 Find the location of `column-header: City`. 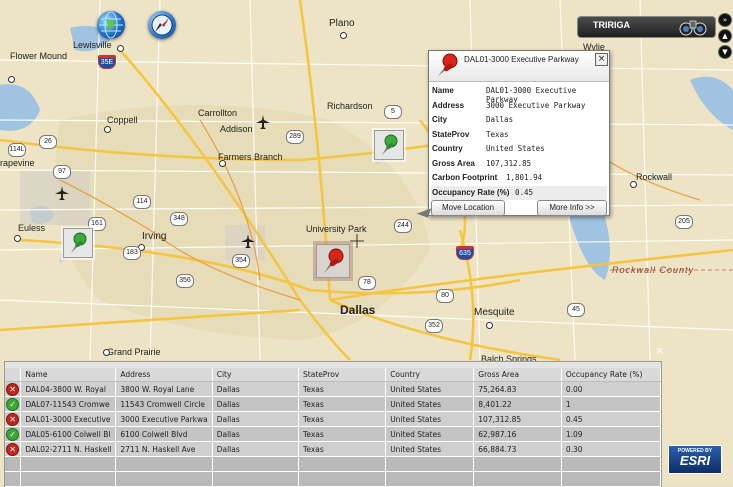

column-header: City is located at coordinates (256, 375).